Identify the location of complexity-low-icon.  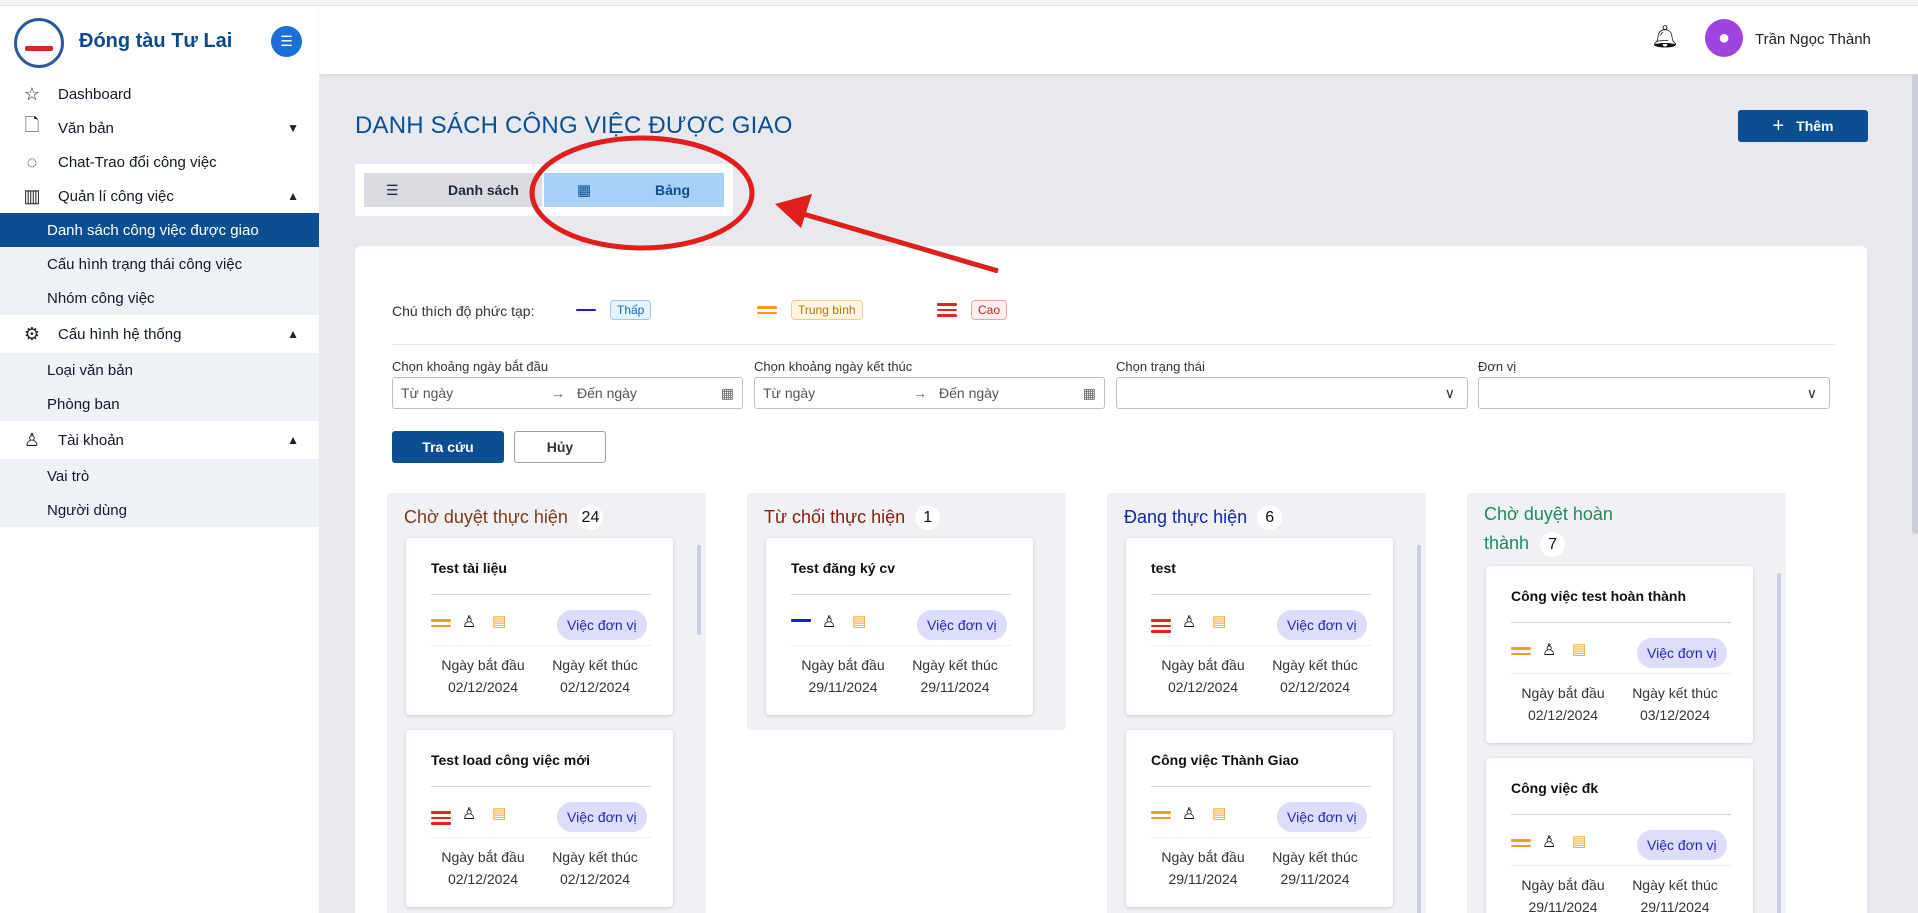
(586, 310).